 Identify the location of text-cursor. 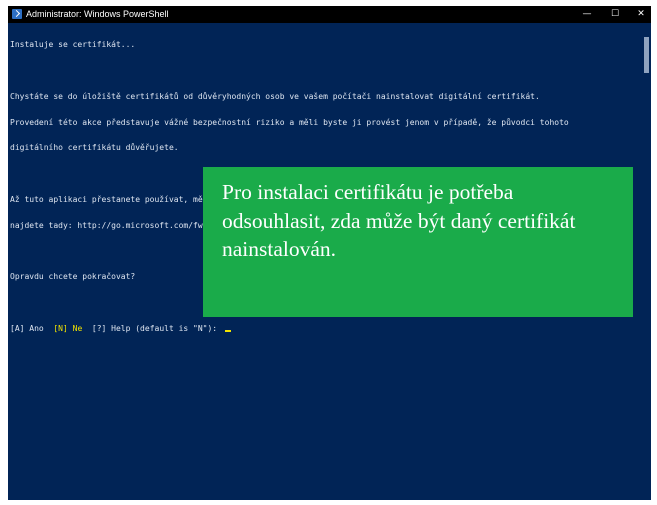
(227, 330).